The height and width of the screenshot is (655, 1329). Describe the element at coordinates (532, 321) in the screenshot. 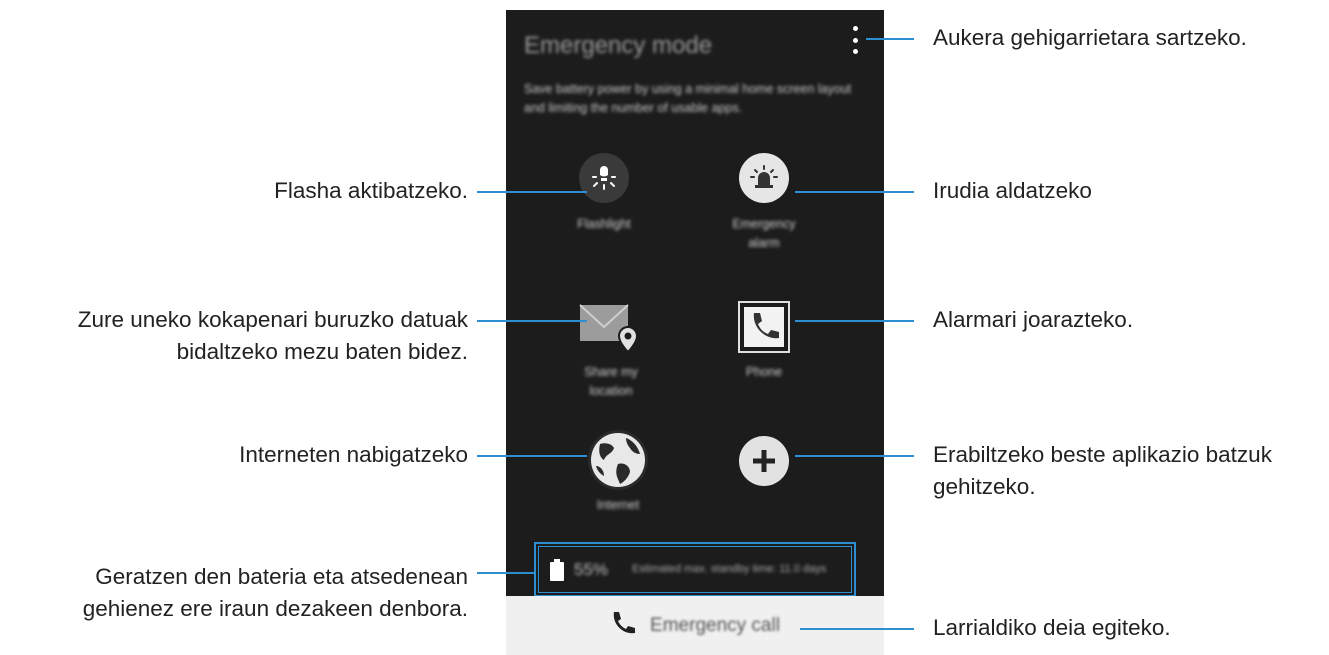

I see `callout-line-share-location` at that location.